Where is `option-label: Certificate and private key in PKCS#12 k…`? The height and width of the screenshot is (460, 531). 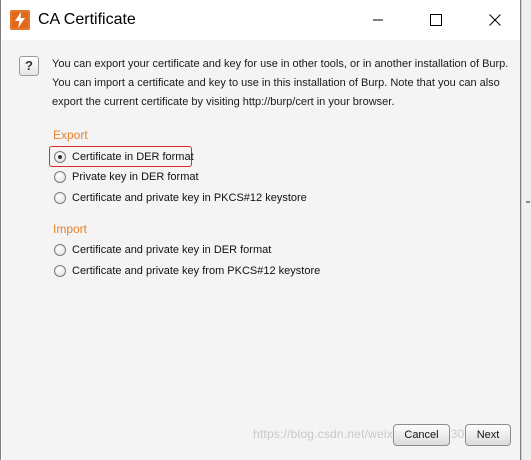 option-label: Certificate and private key in PKCS#12 k… is located at coordinates (189, 198).